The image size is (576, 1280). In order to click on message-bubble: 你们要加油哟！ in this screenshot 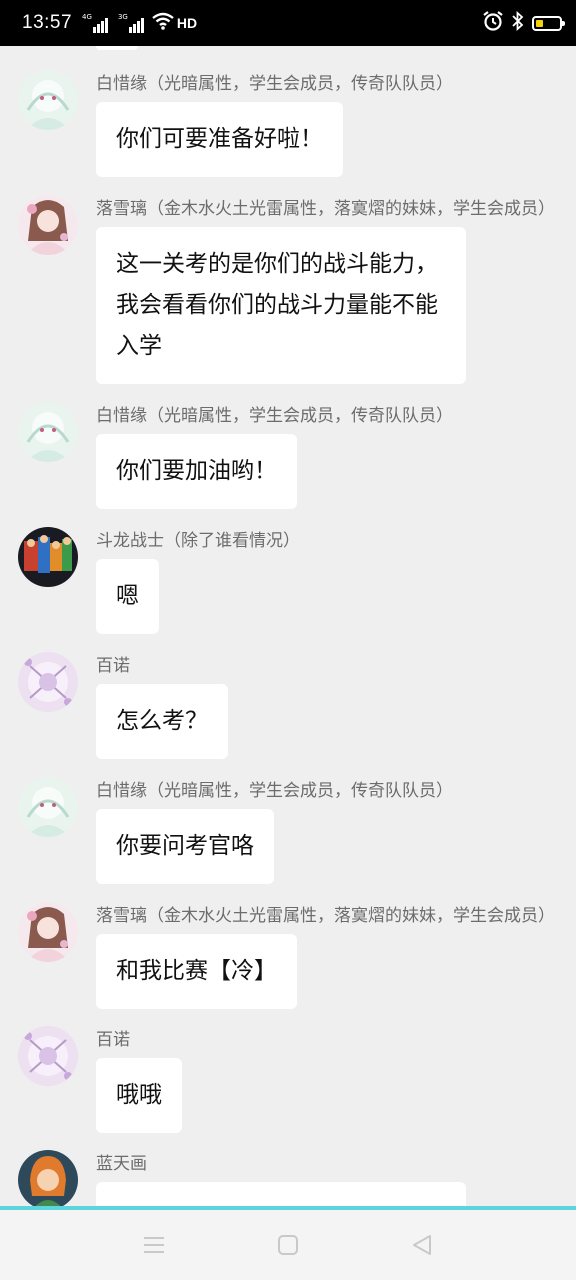, I will do `click(196, 471)`.